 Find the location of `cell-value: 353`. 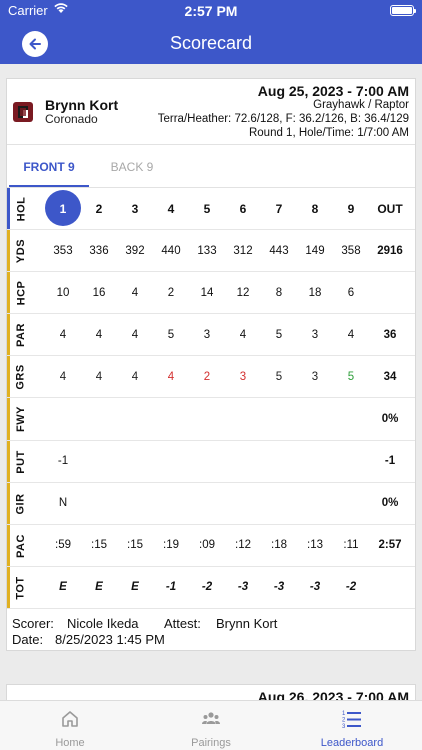

cell-value: 353 is located at coordinates (63, 250).